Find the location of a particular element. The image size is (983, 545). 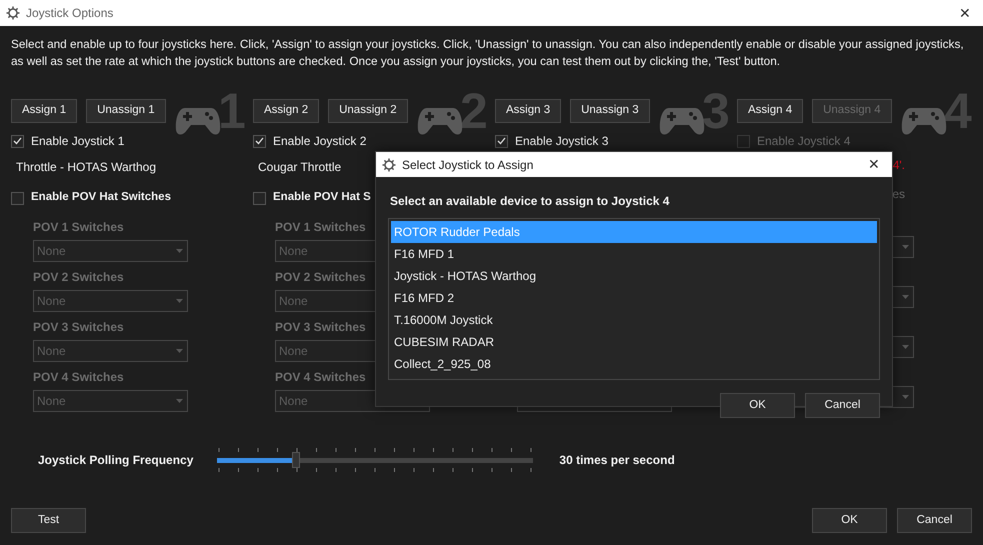

checkbox-label: Enable POV Hat Switches is located at coordinates (101, 198).